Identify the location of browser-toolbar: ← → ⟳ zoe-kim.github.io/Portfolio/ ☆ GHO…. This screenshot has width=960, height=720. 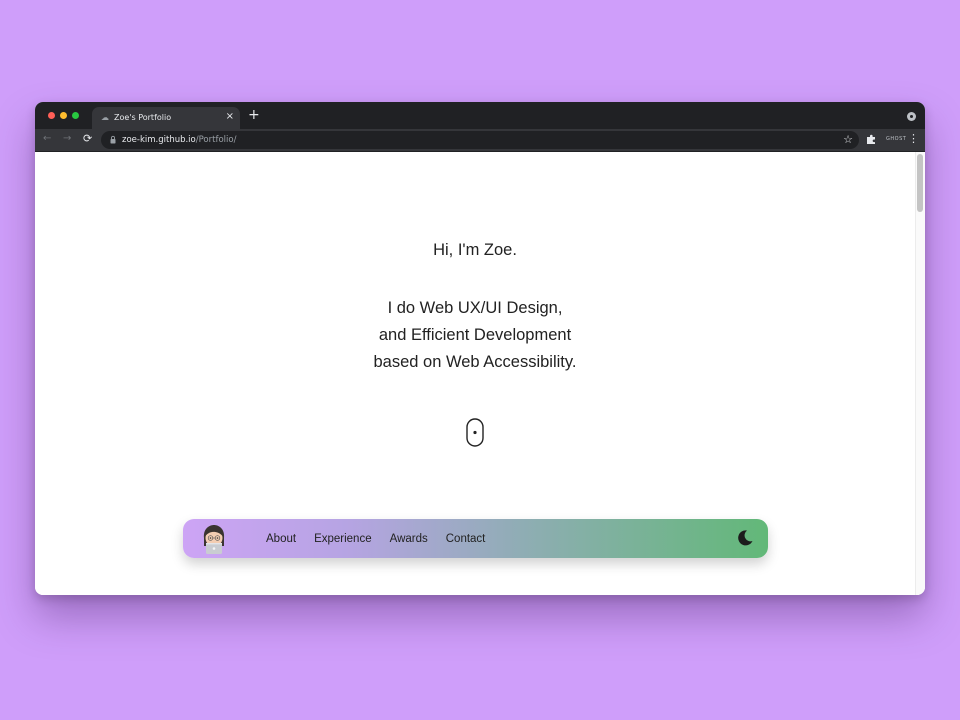
(480, 140).